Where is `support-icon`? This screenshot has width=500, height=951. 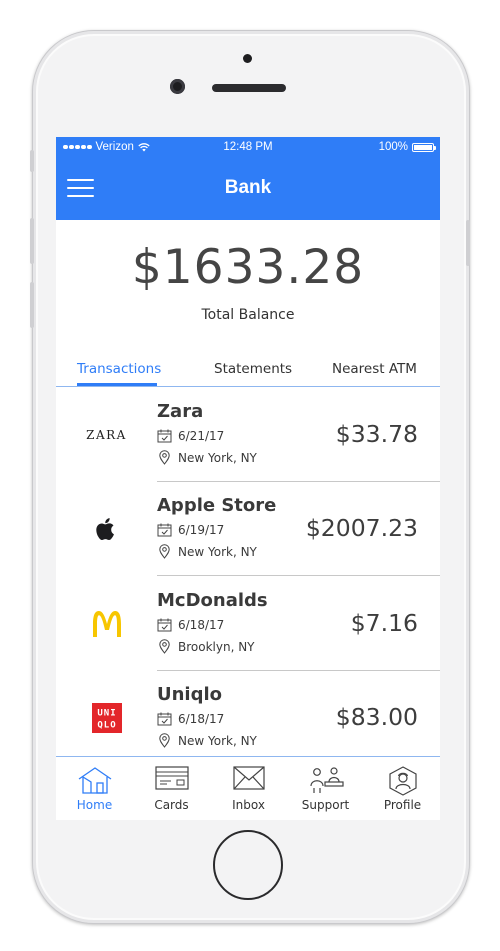 support-icon is located at coordinates (326, 780).